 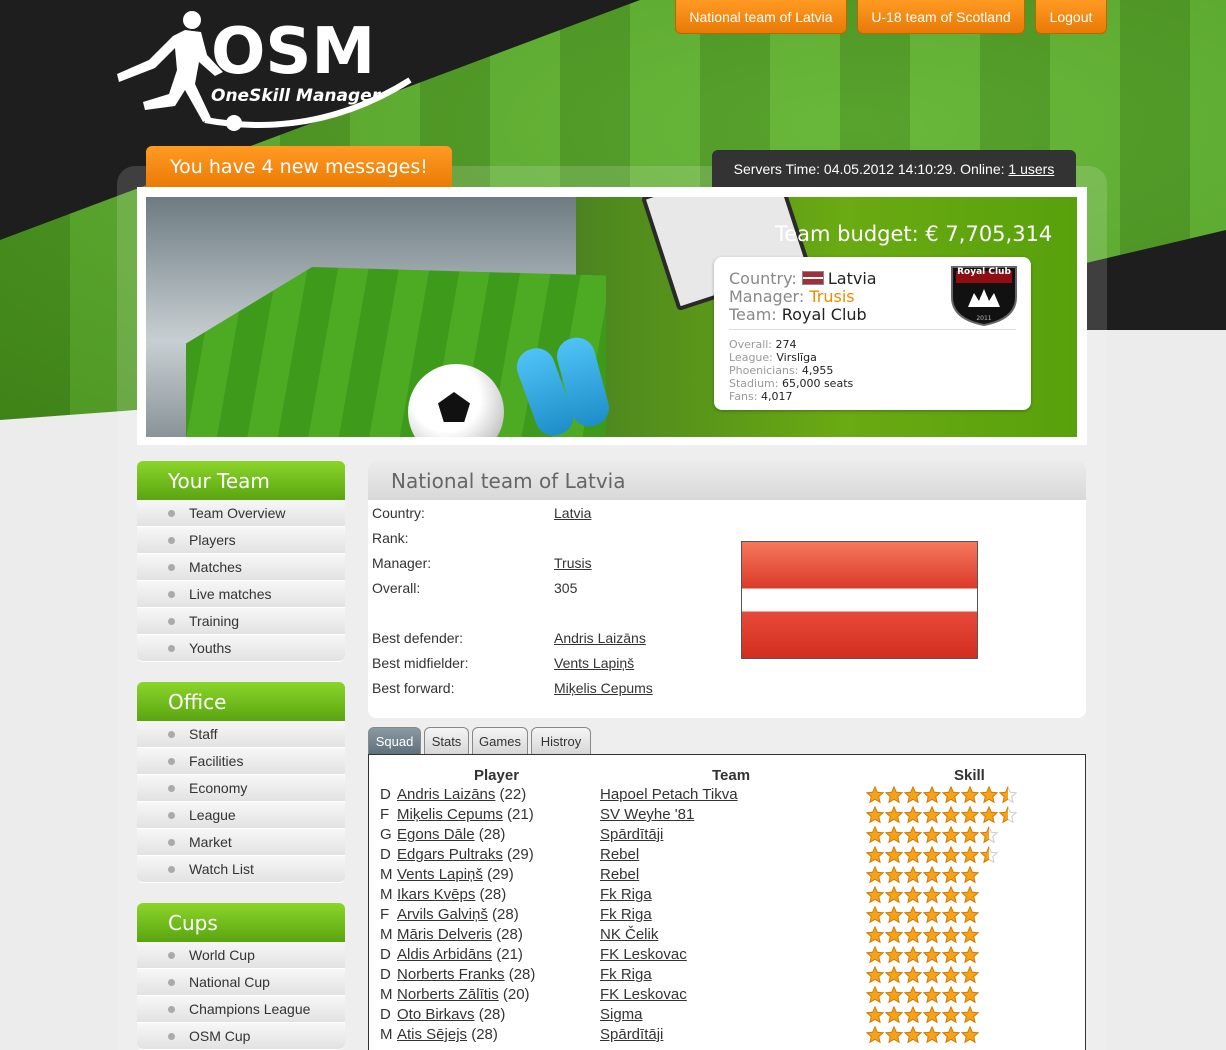 I want to click on sidebar-item-matches: Matches, so click(x=241, y=567).